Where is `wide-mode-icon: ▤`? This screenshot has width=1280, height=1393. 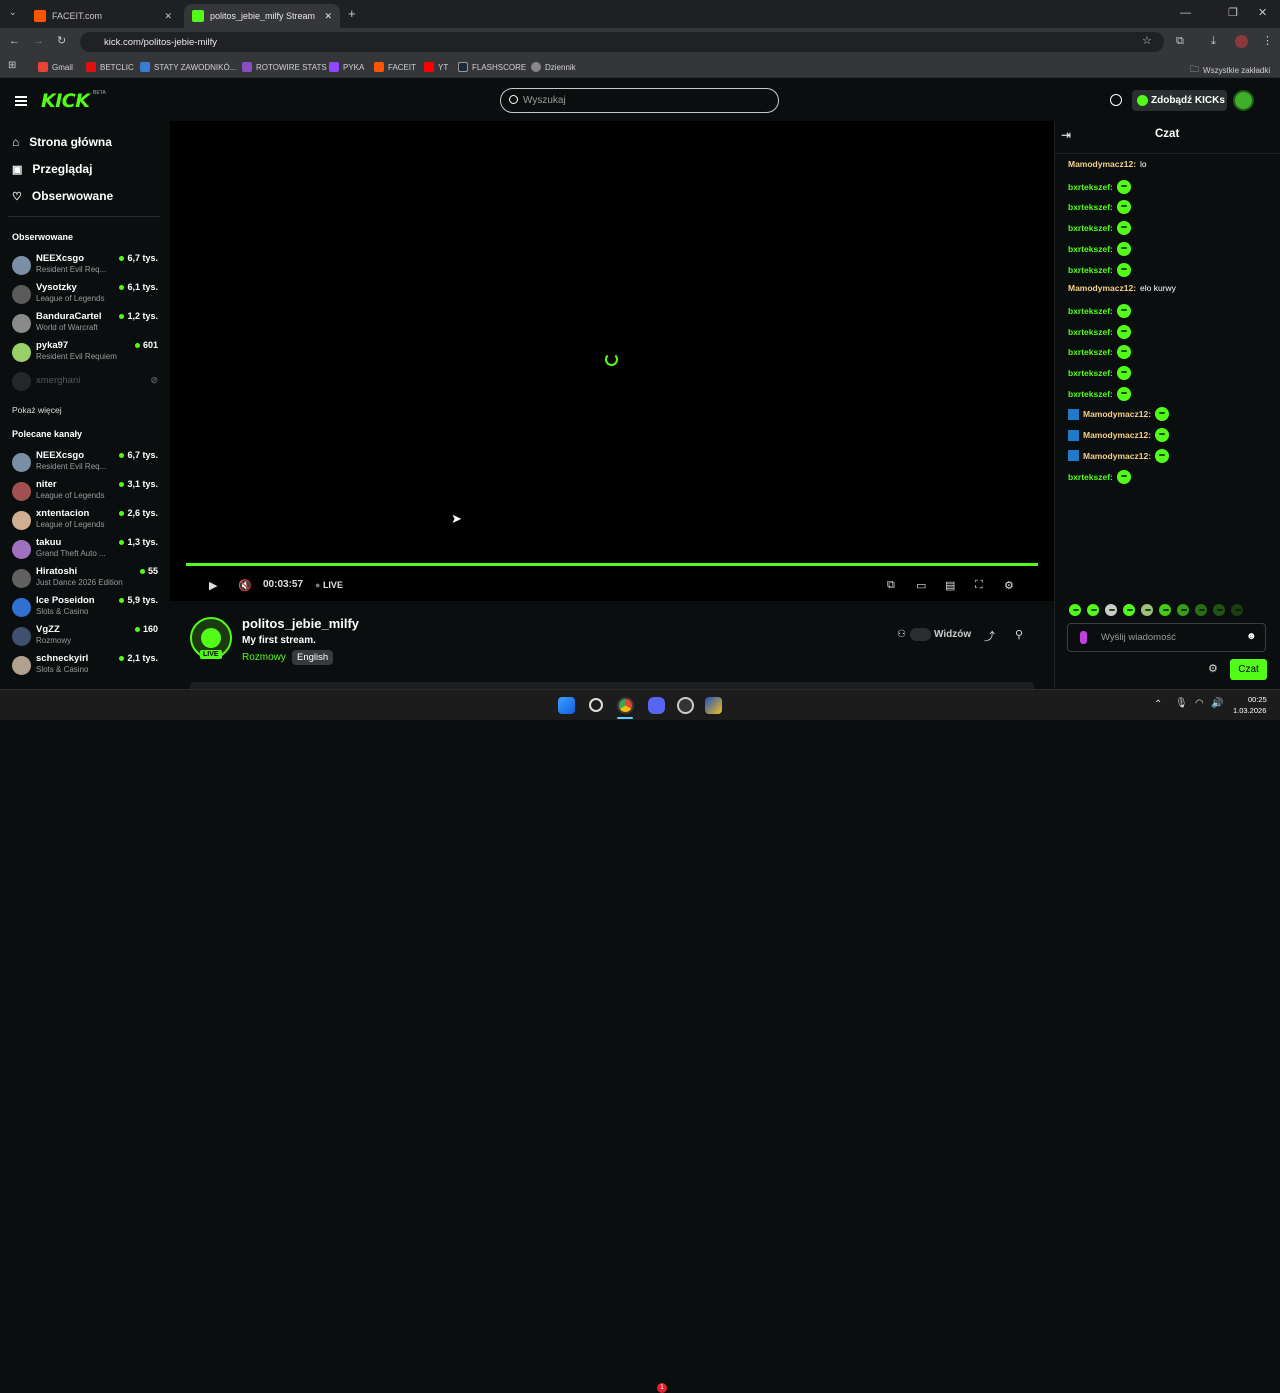
wide-mode-icon: ▤ is located at coordinates (950, 585).